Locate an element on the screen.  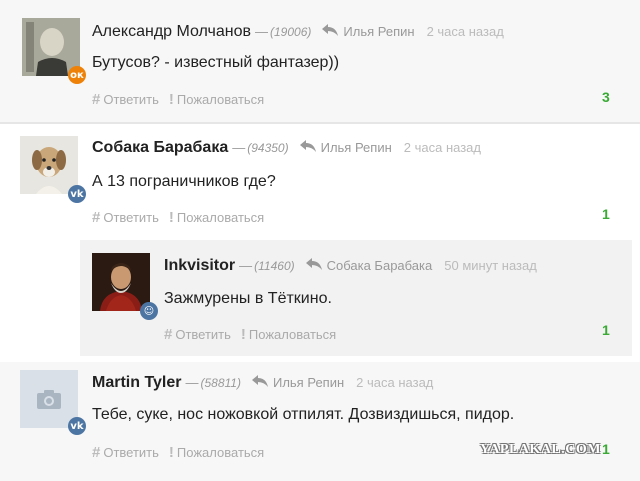
dog-photo-icon is located at coordinates (49, 165).